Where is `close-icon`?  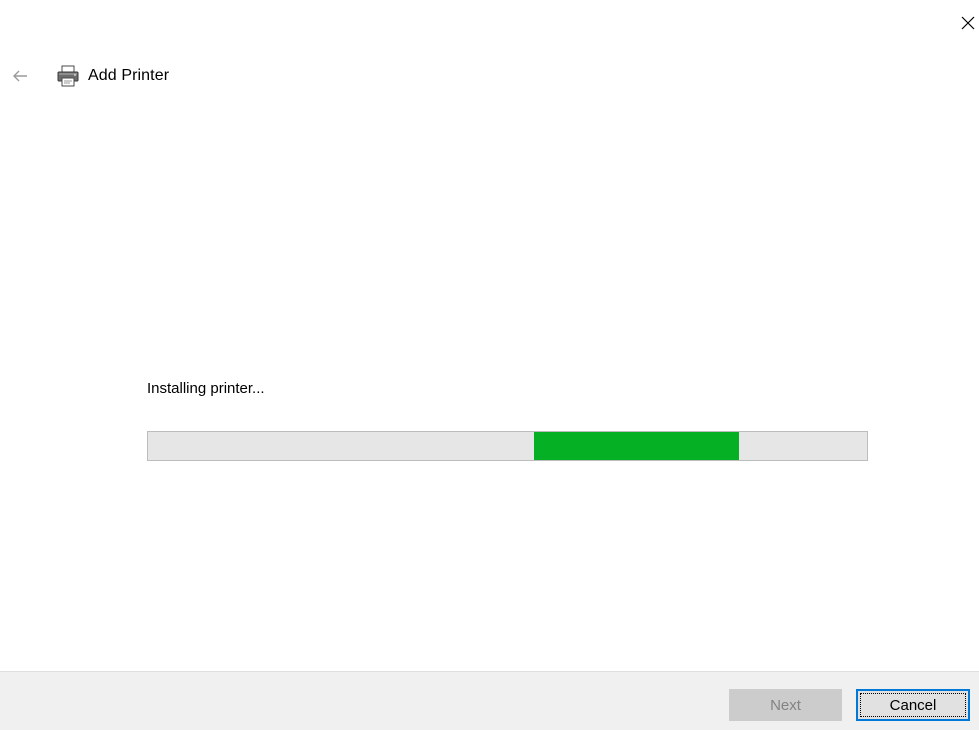
close-icon is located at coordinates (968, 23).